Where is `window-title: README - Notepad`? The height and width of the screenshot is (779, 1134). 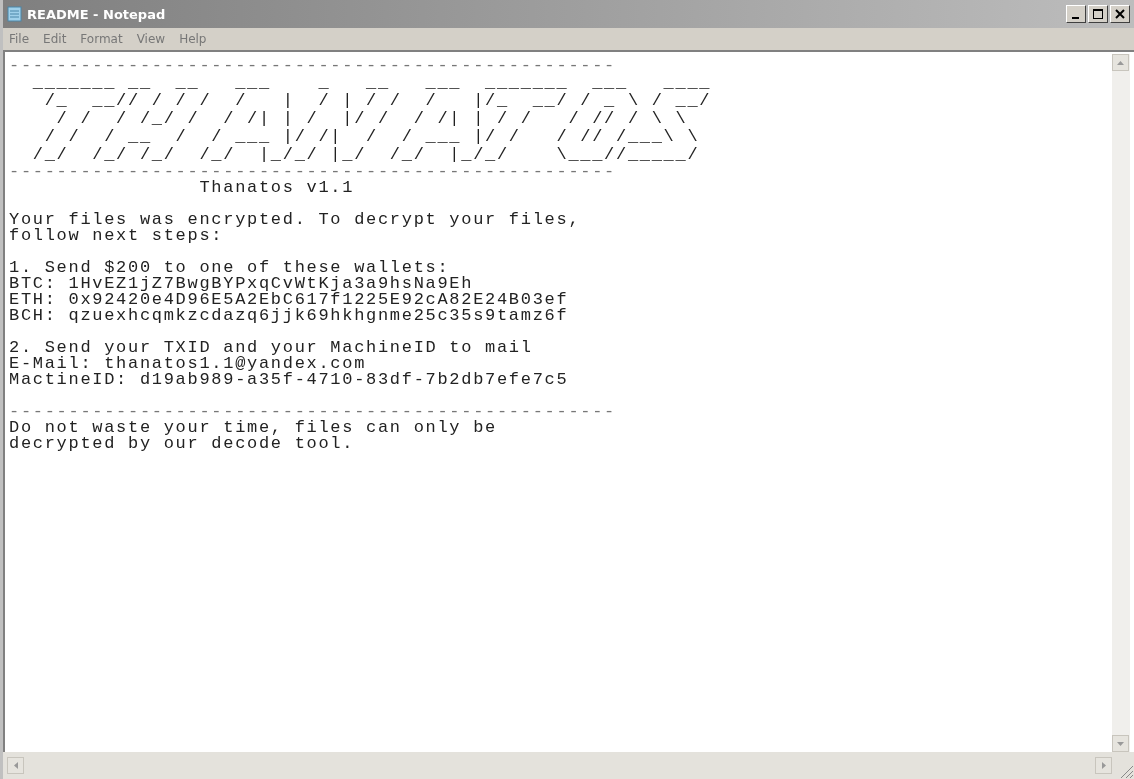
window-title: README - Notepad is located at coordinates (97, 14).